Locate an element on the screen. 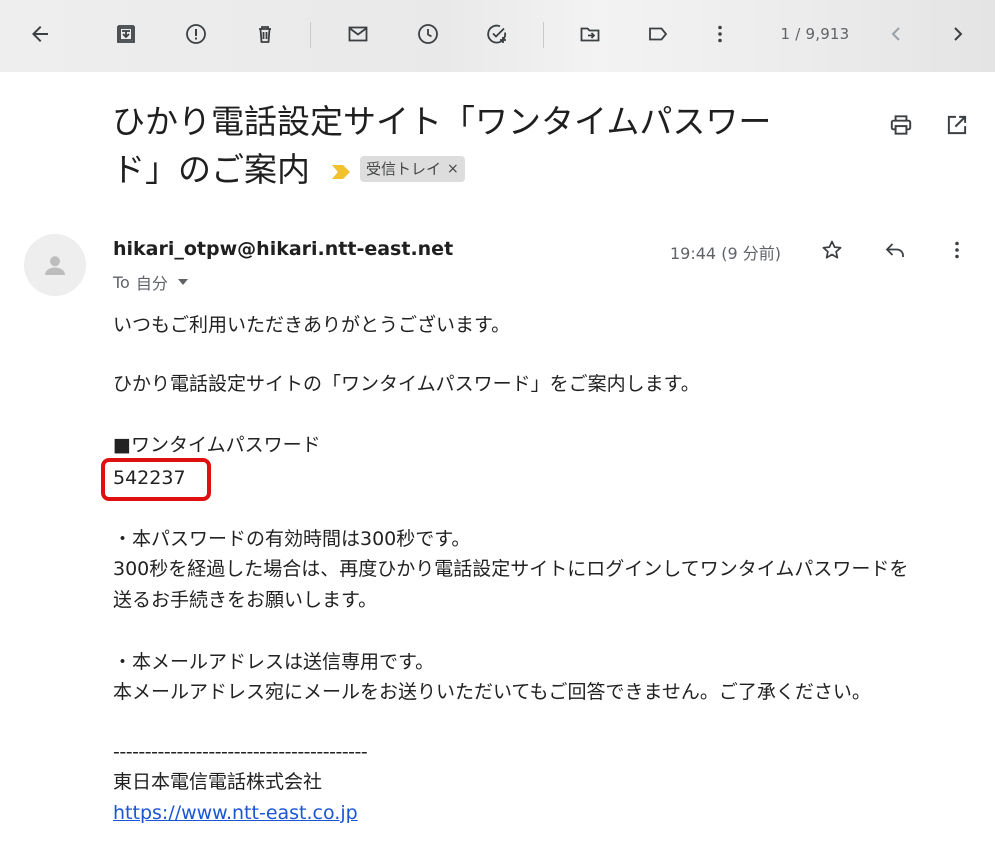 The width and height of the screenshot is (995, 849). inbox-label-chip: 受信トレイ × is located at coordinates (412, 168).